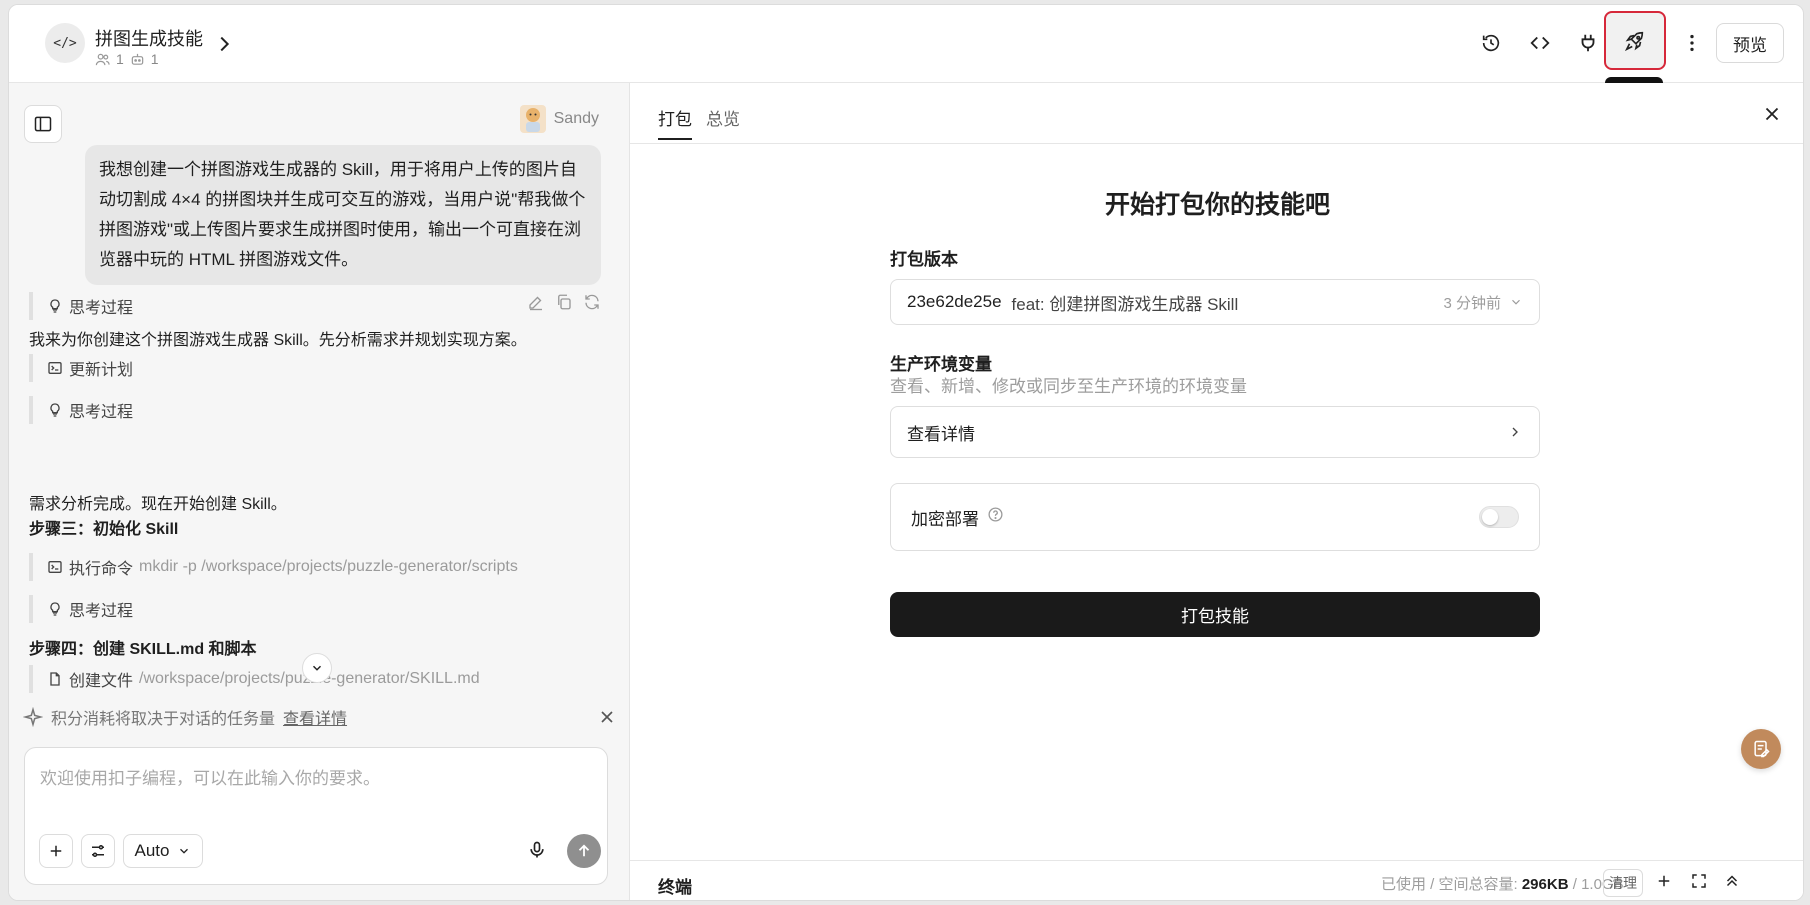  I want to click on rocket-icon, so click(1634, 41).